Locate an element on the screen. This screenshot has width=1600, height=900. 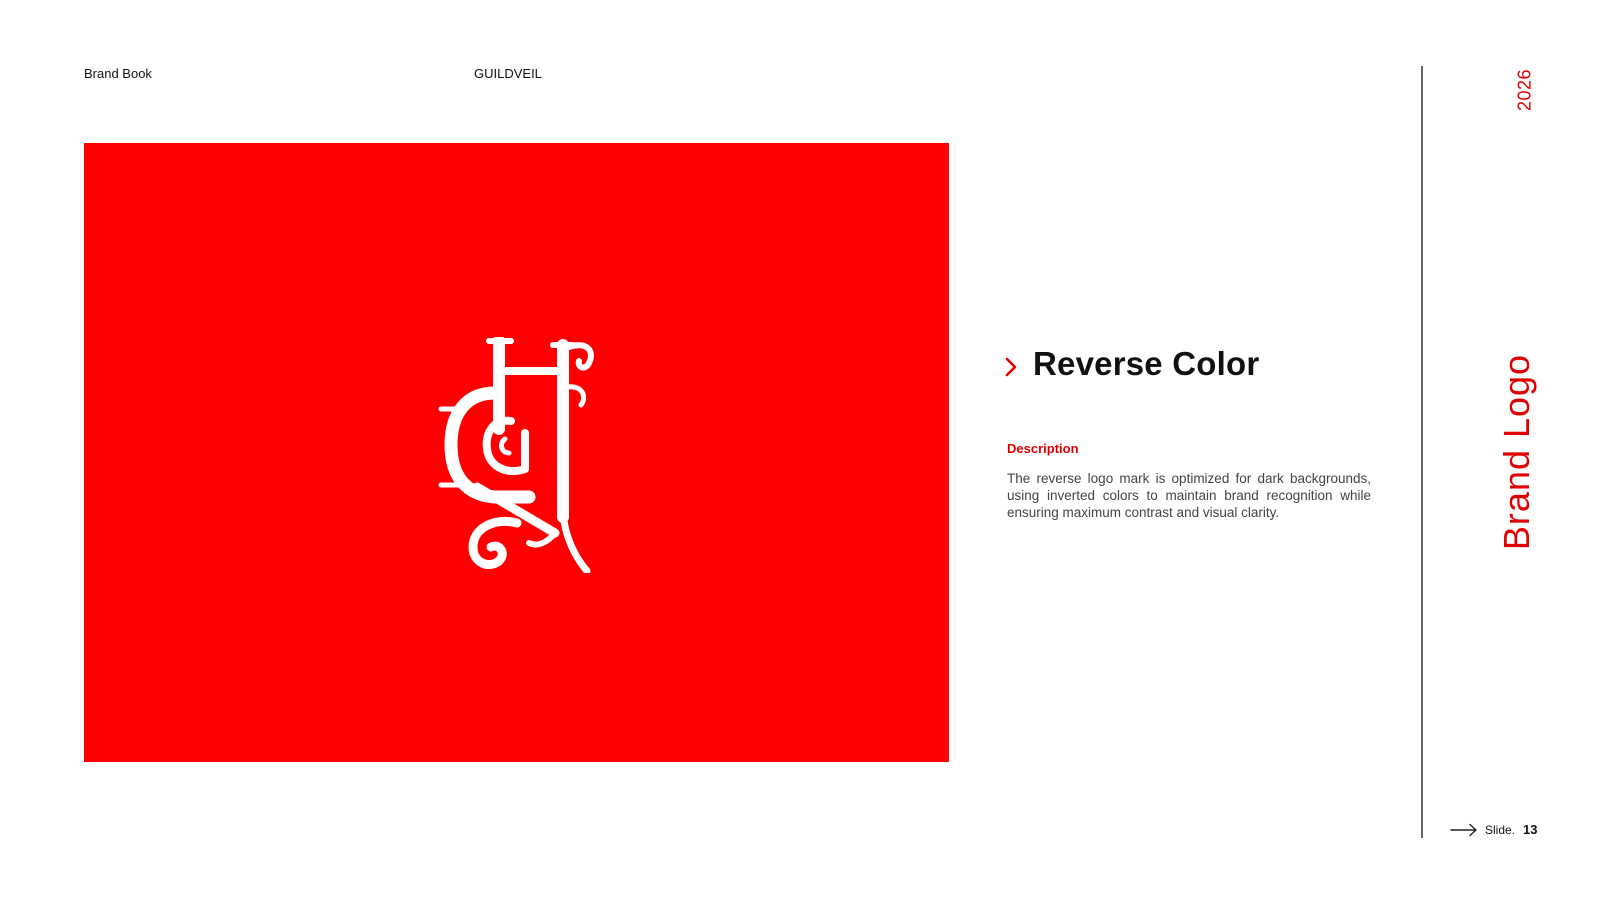
brand-book-label: Brand Book is located at coordinates (118, 73).